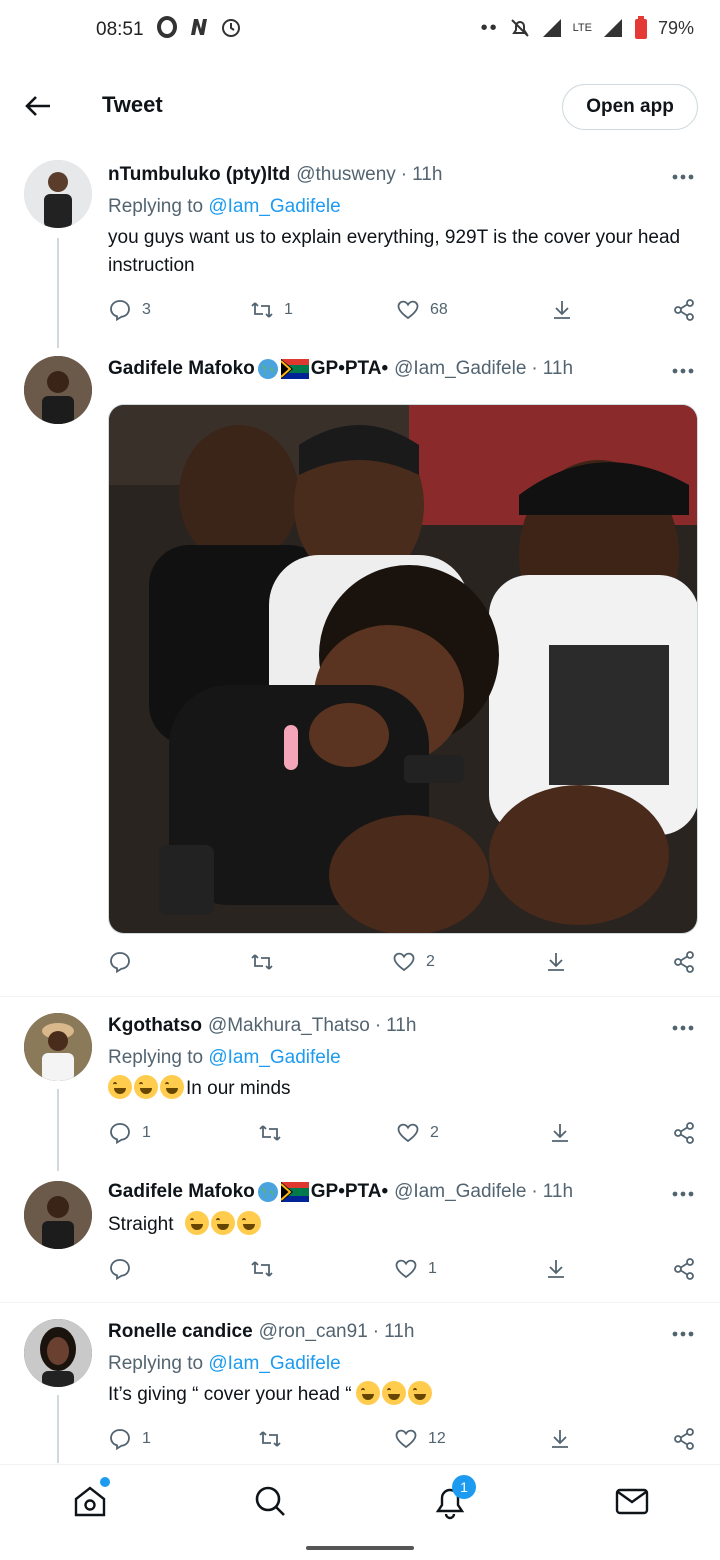  Describe the element at coordinates (430, 961) in the screenshot. I see `like-count: 2` at that location.